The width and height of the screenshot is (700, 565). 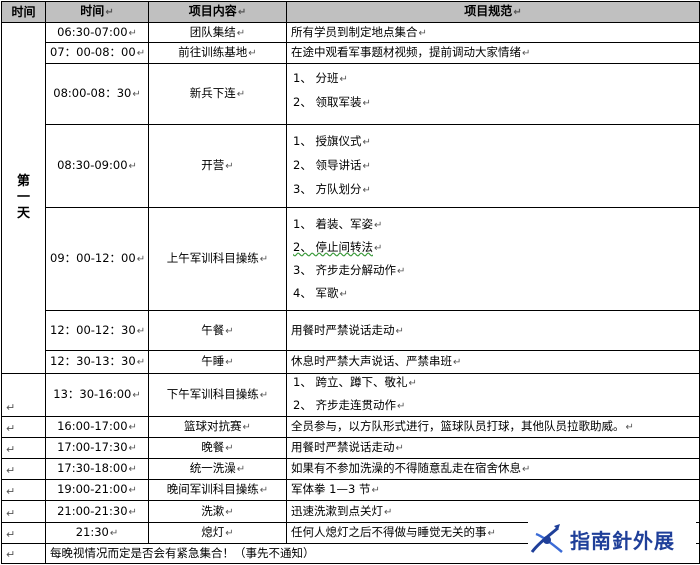 I want to click on table-row: ↵ 19:00-21:00↵ 晚间军训科目操练↵ 军体拳 1—3 节↵, so click(x=350, y=490).